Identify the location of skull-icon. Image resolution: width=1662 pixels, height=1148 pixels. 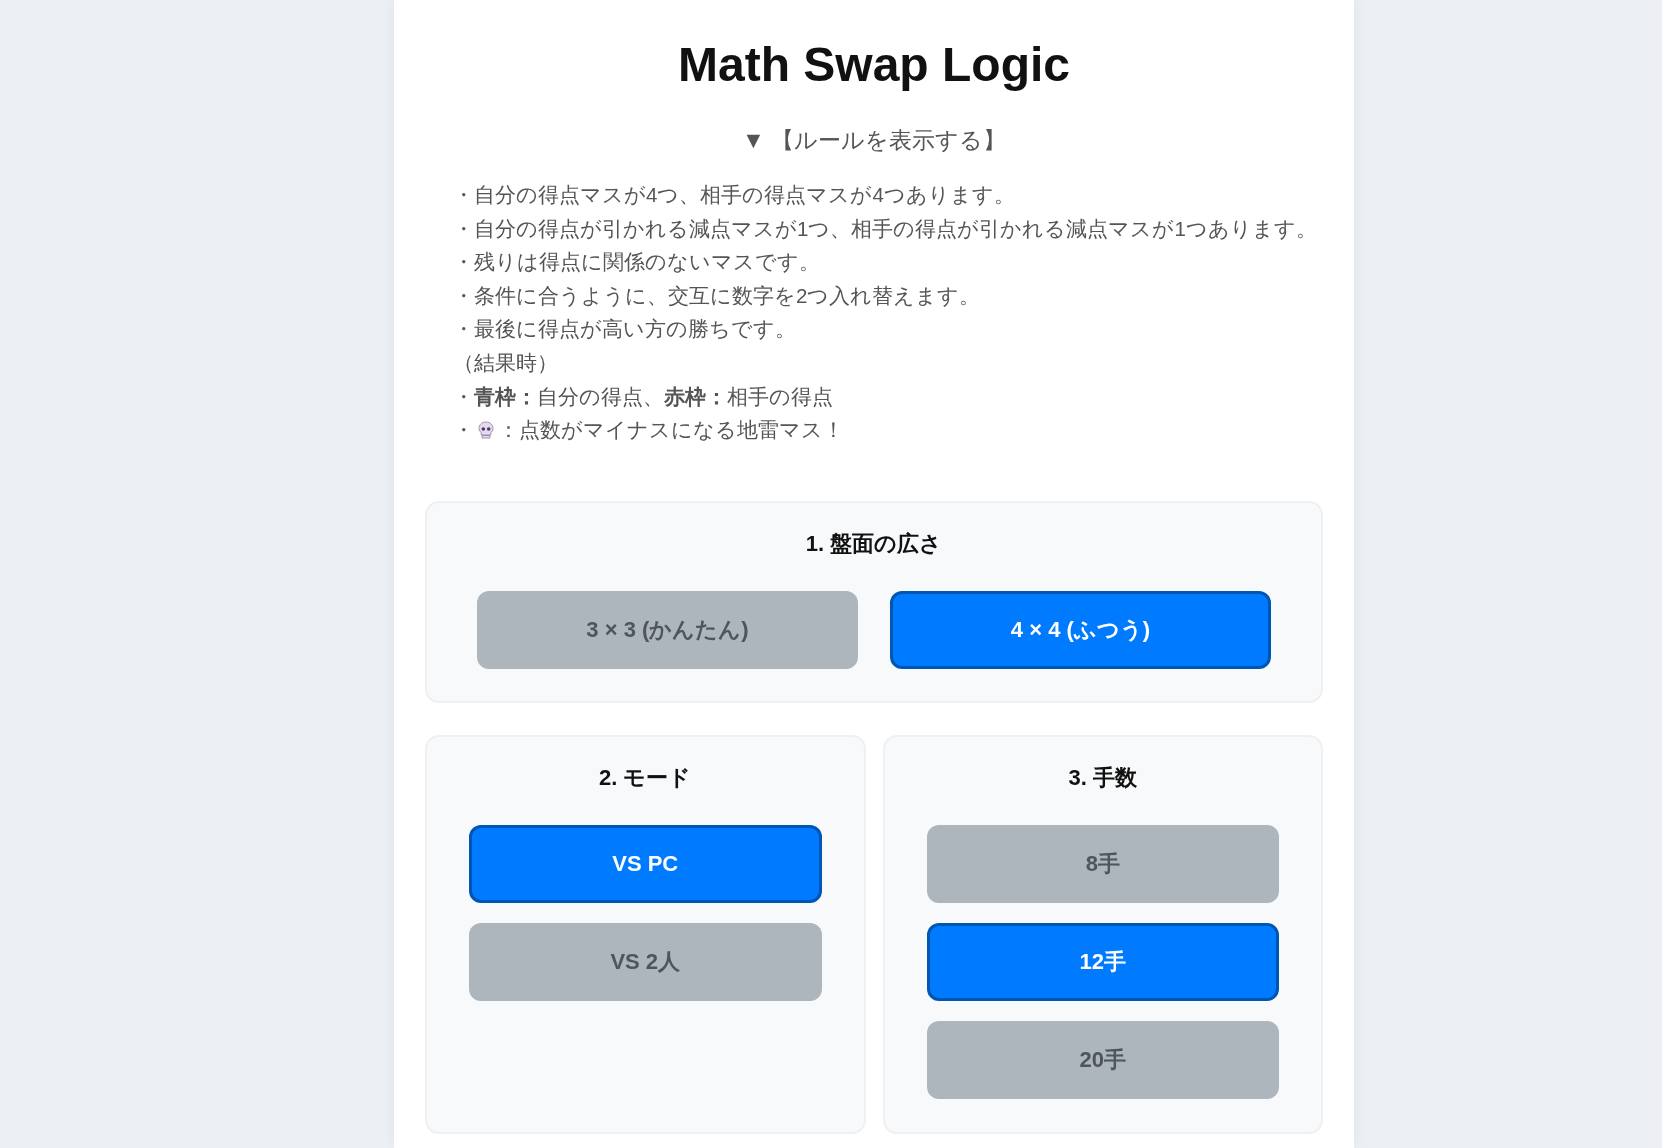
(486, 429).